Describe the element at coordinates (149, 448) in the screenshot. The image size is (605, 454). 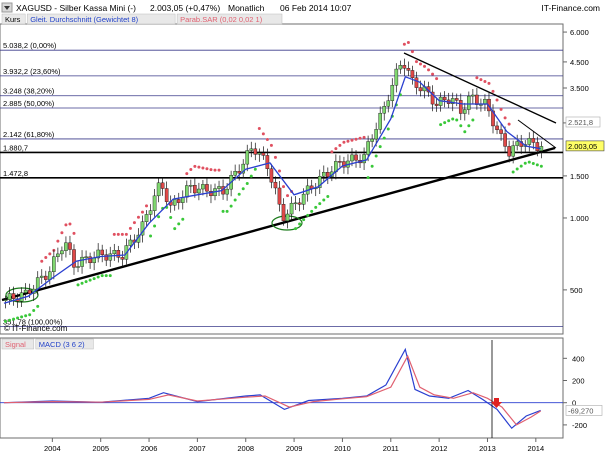
I see `time-tick-label: 2006` at that location.